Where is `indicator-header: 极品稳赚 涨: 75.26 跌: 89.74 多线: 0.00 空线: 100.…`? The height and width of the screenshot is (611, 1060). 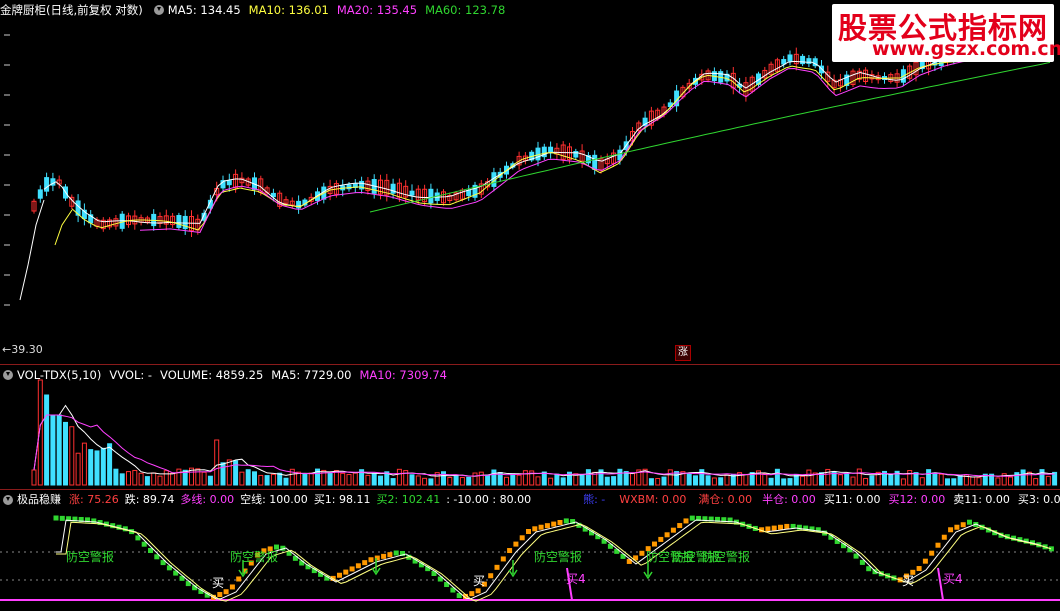
indicator-header: 极品稳赚 涨: 75.26 跌: 89.74 多线: 0.00 空线: 100.… is located at coordinates (530, 500).